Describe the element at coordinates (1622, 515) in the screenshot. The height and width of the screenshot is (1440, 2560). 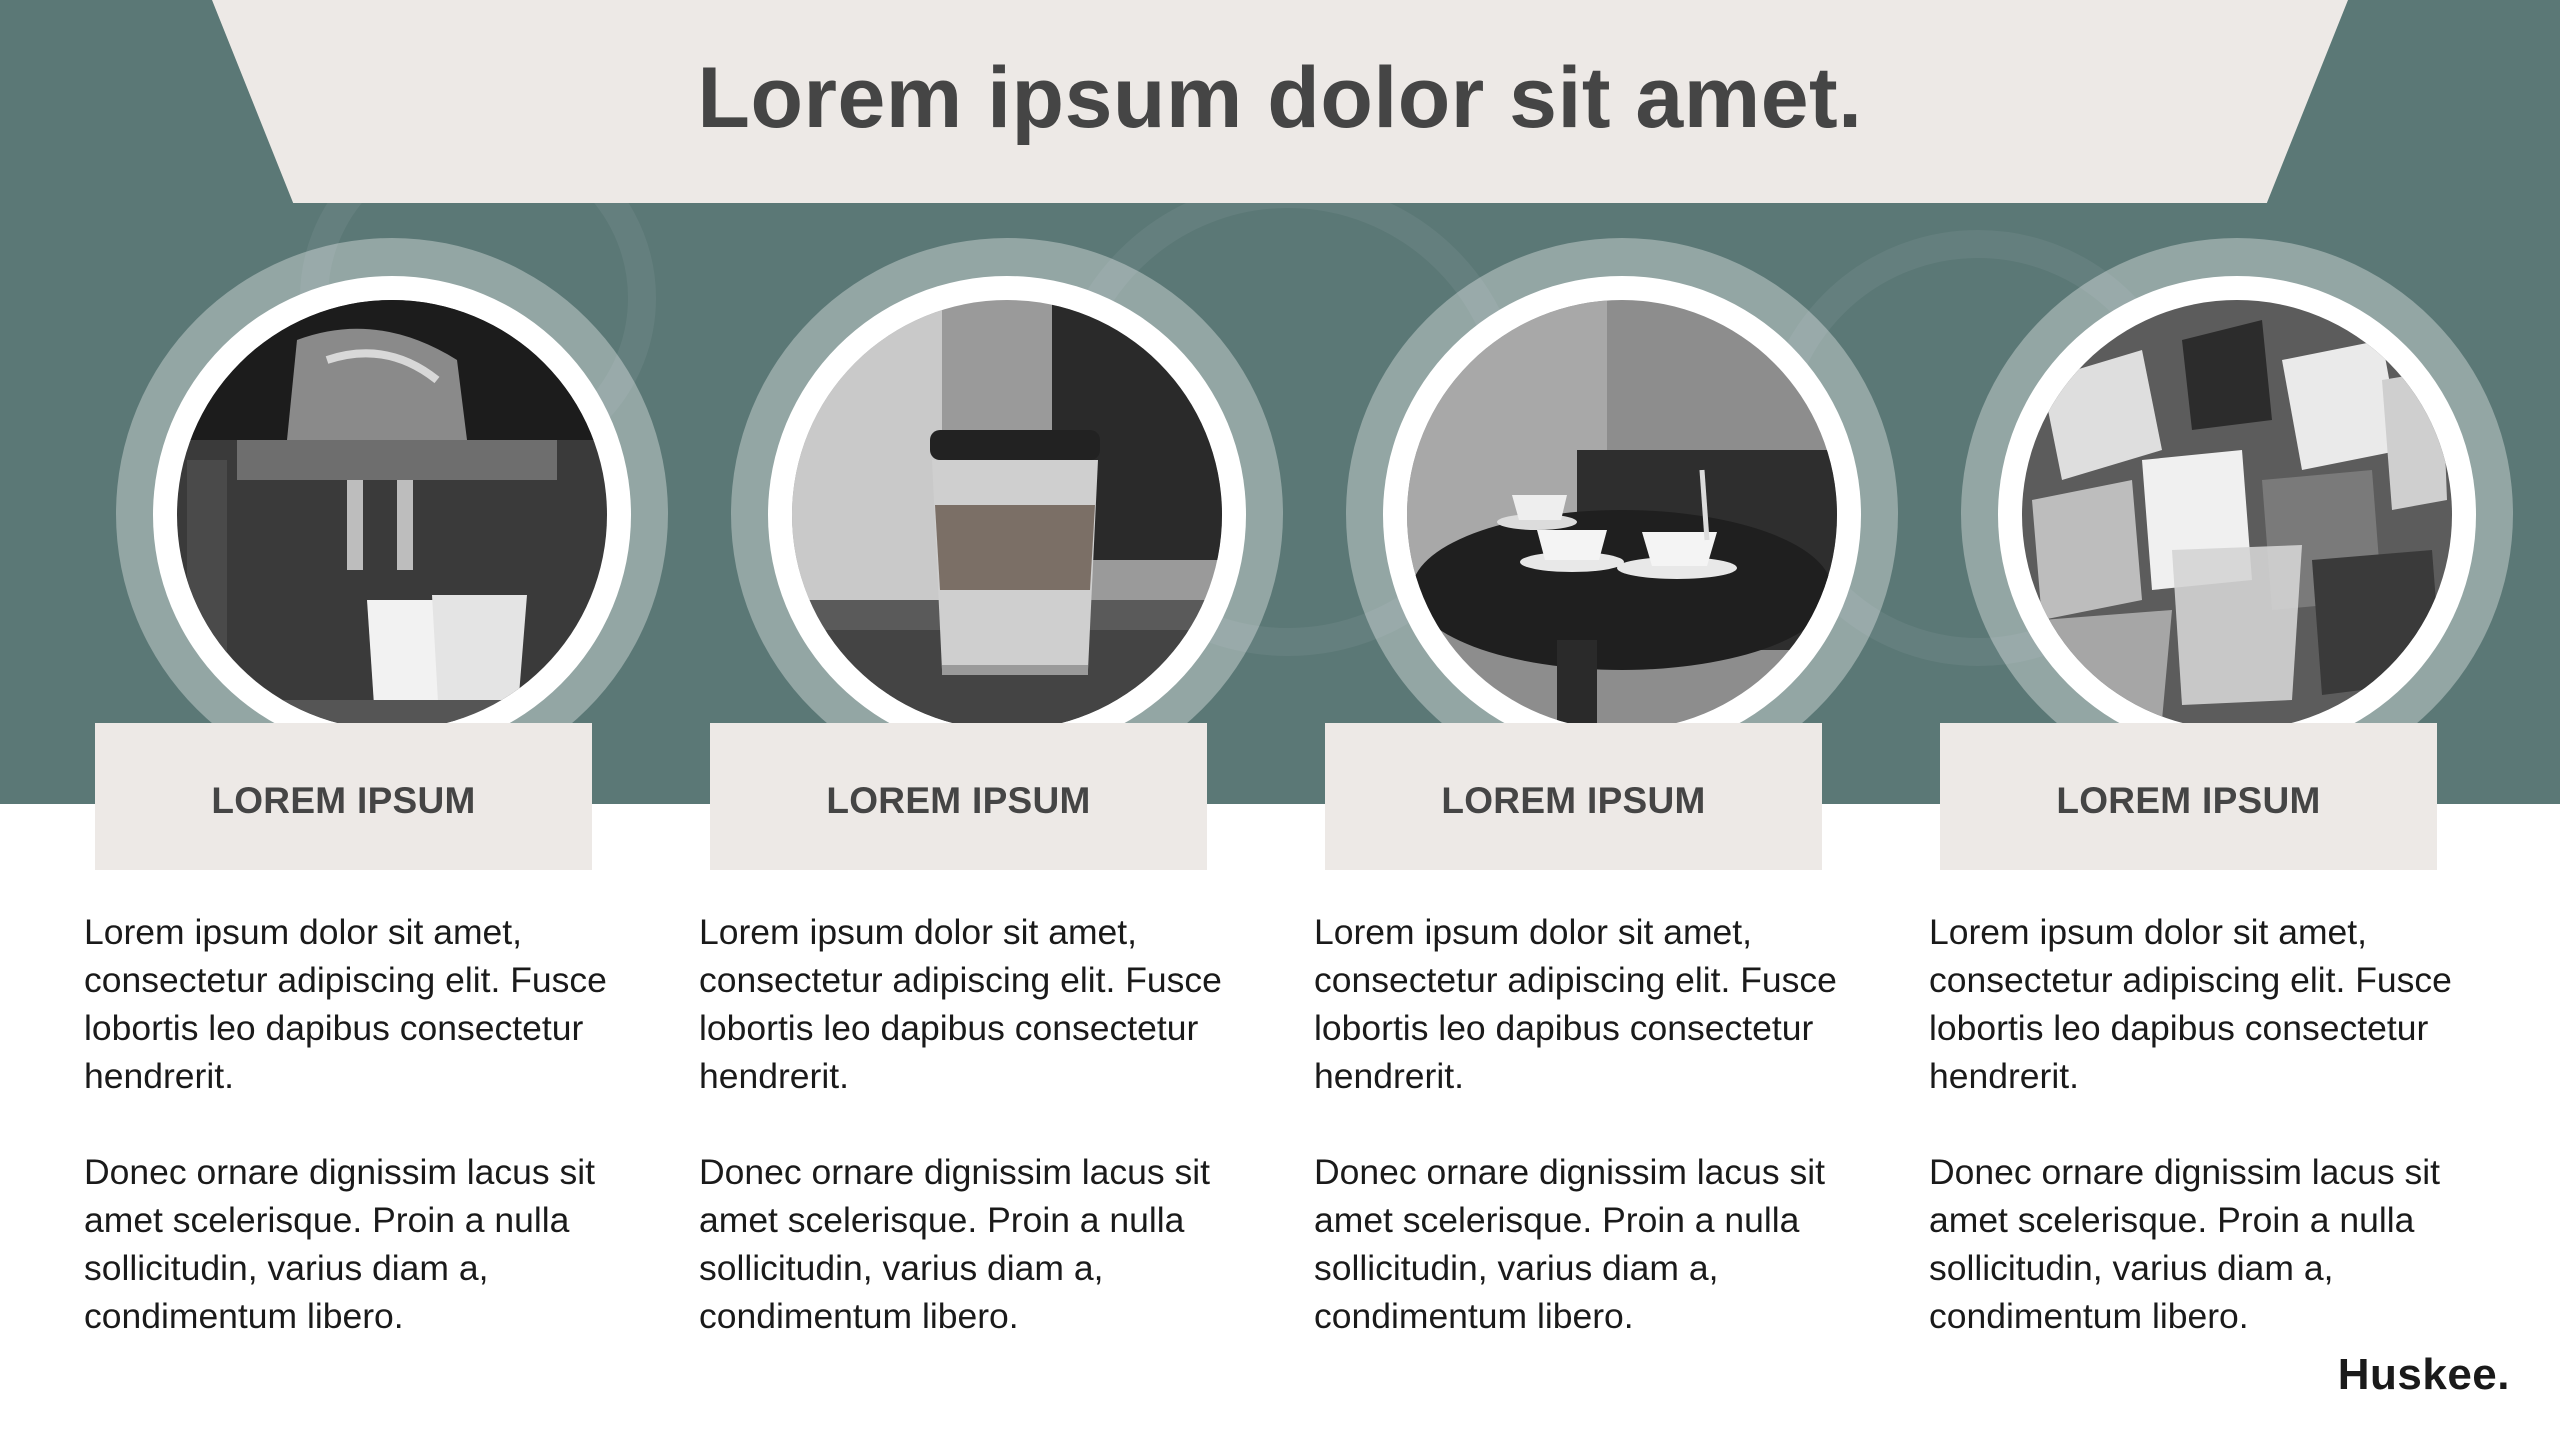
I see `cafe-table-cups-photo` at that location.